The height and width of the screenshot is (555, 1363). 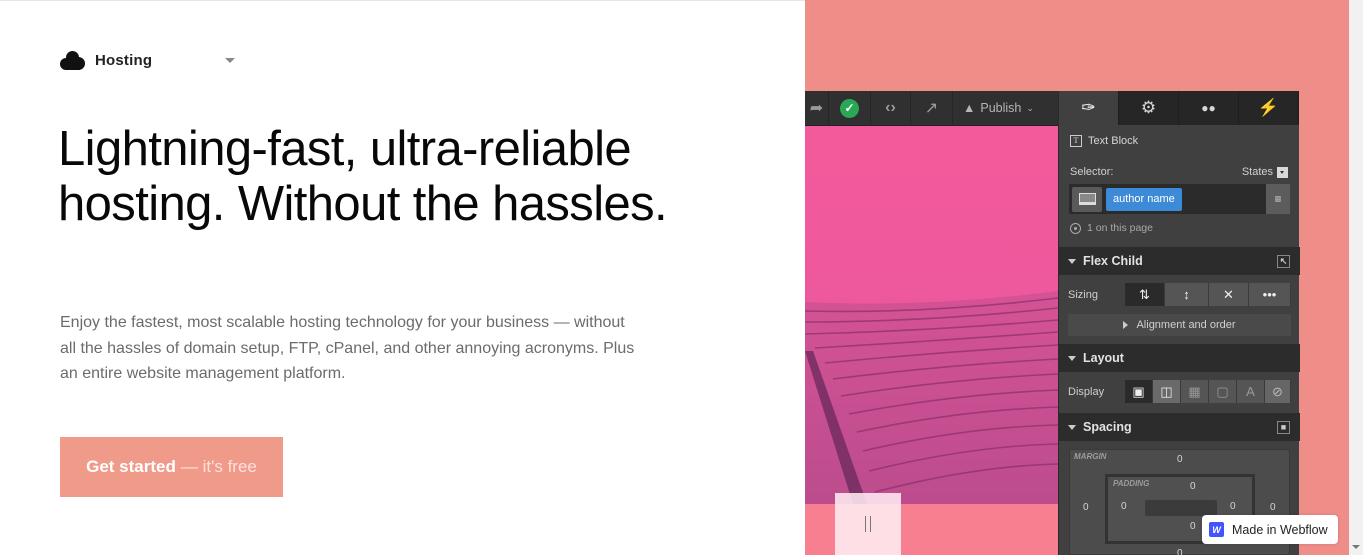 What do you see at coordinates (218, 466) in the screenshot?
I see `cta-sublabel: — it's free` at bounding box center [218, 466].